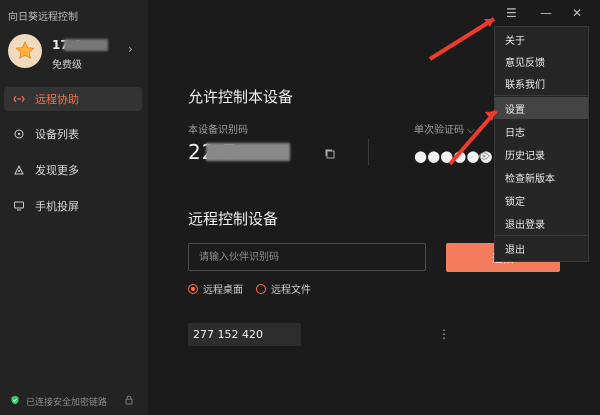  Describe the element at coordinates (129, 401) in the screenshot. I see `lock-icon` at that location.